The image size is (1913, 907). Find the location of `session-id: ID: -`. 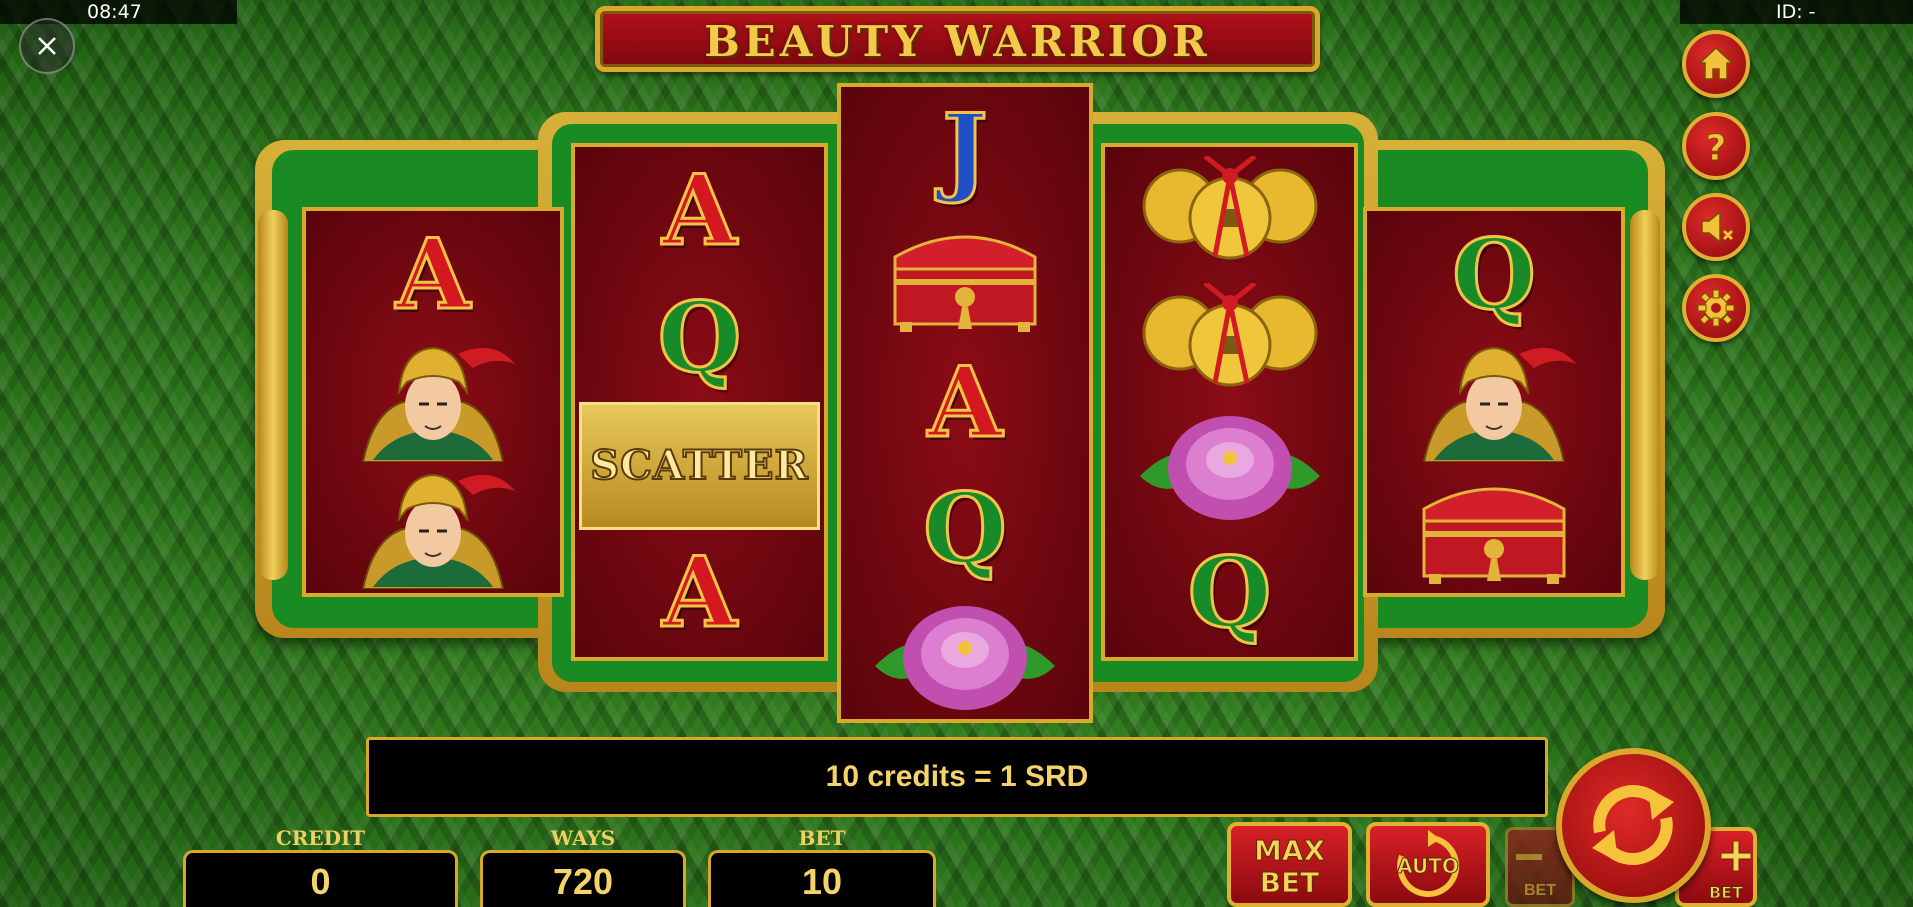

session-id: ID: - is located at coordinates (1796, 12).